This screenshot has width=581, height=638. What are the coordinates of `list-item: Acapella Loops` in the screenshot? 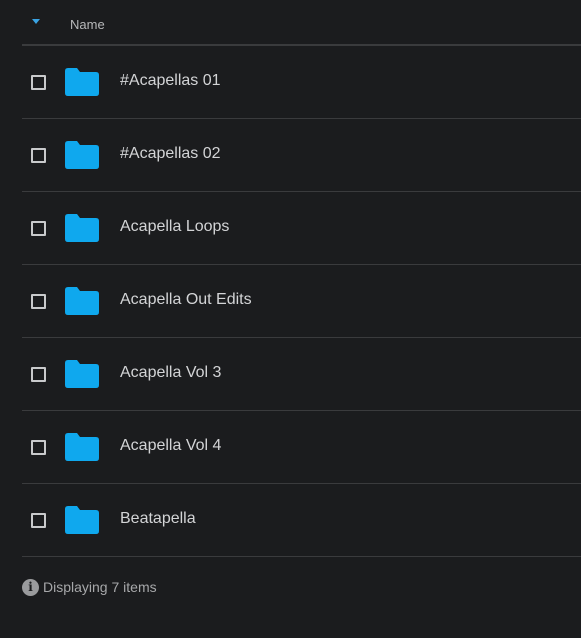 It's located at (301, 228).